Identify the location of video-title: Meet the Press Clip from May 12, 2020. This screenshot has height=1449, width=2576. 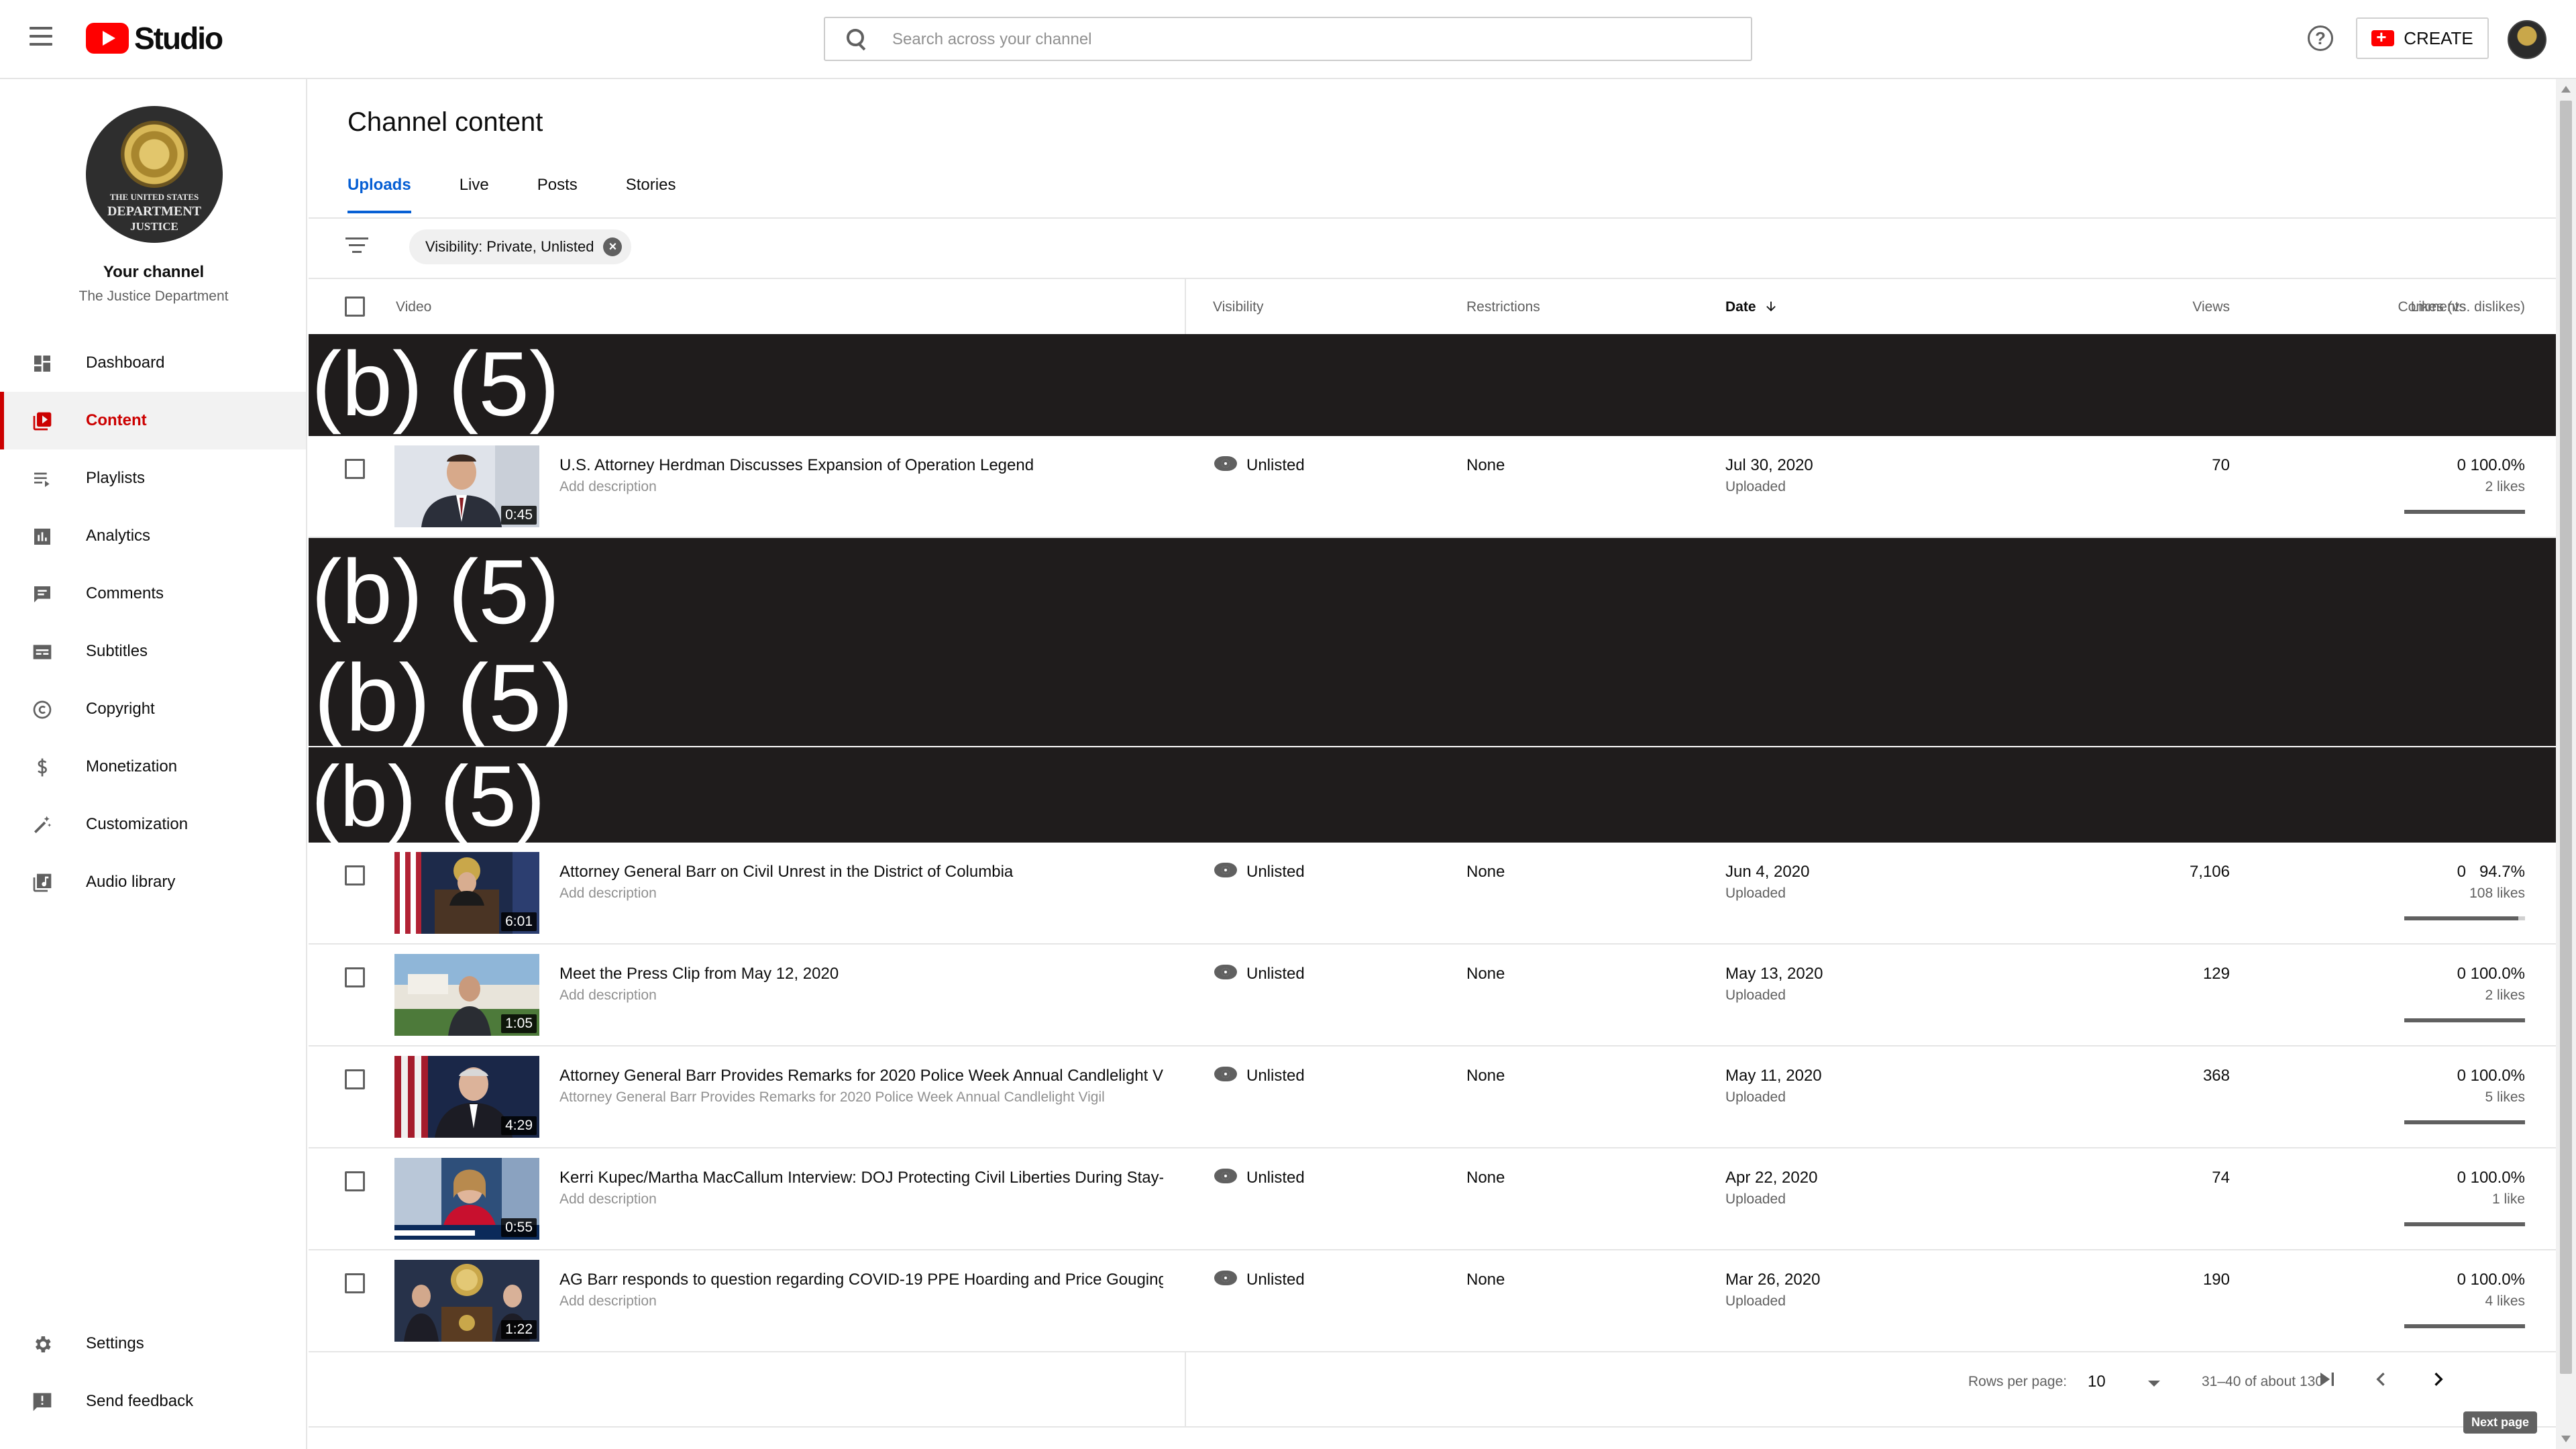
(861, 974).